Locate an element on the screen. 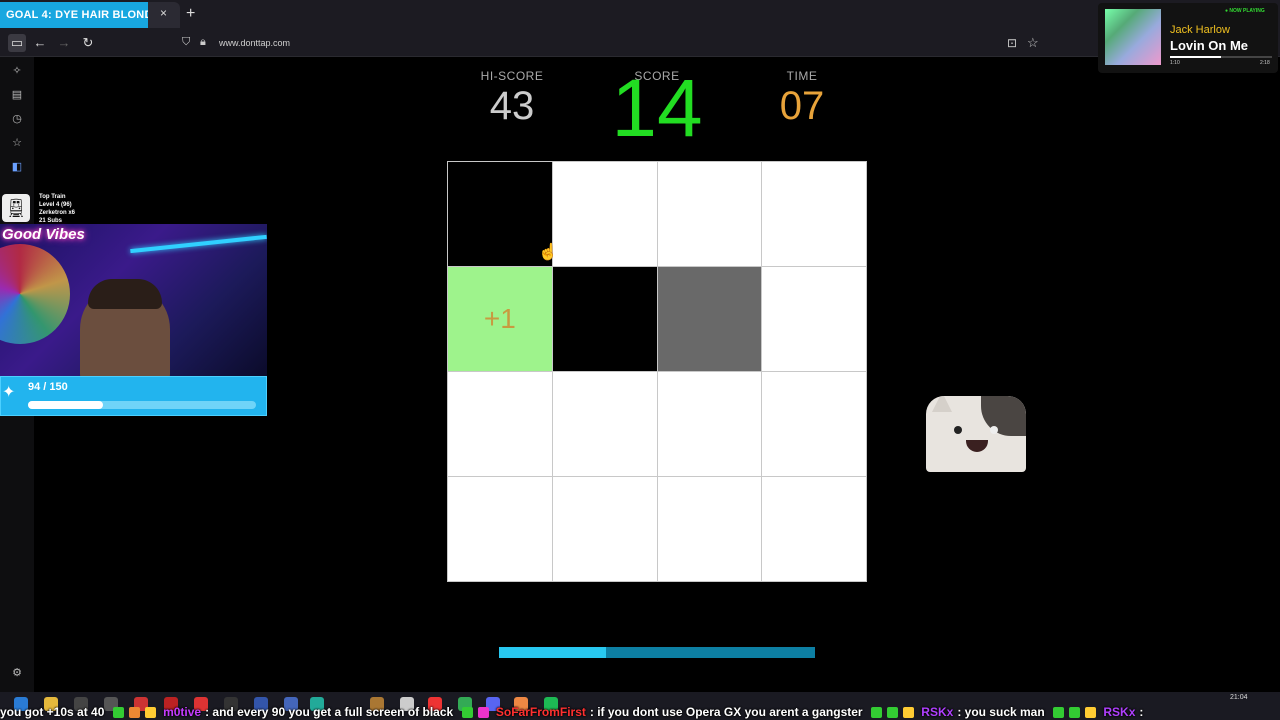 This screenshot has width=1280, height=720. nav-bar: ▭ ← → ↻ ⛉ 🔒︎ www.donttap.com ⊡ ☆ is located at coordinates (640, 43).